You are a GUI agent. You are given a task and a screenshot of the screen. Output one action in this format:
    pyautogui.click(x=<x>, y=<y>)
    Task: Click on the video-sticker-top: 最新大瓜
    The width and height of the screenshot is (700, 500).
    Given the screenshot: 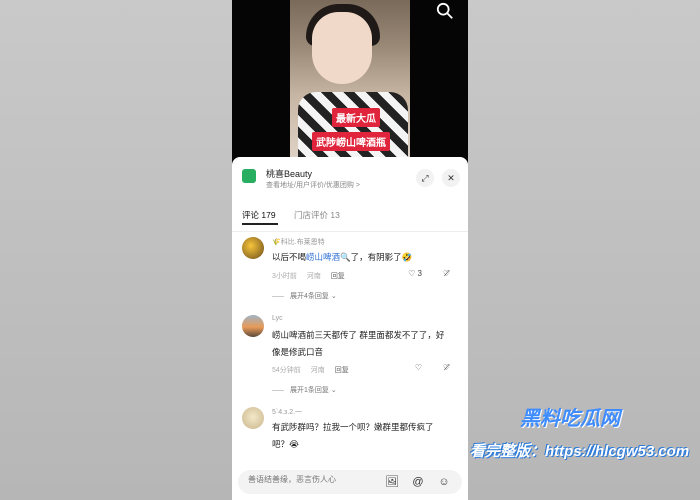 What is the action you would take?
    pyautogui.click(x=356, y=117)
    